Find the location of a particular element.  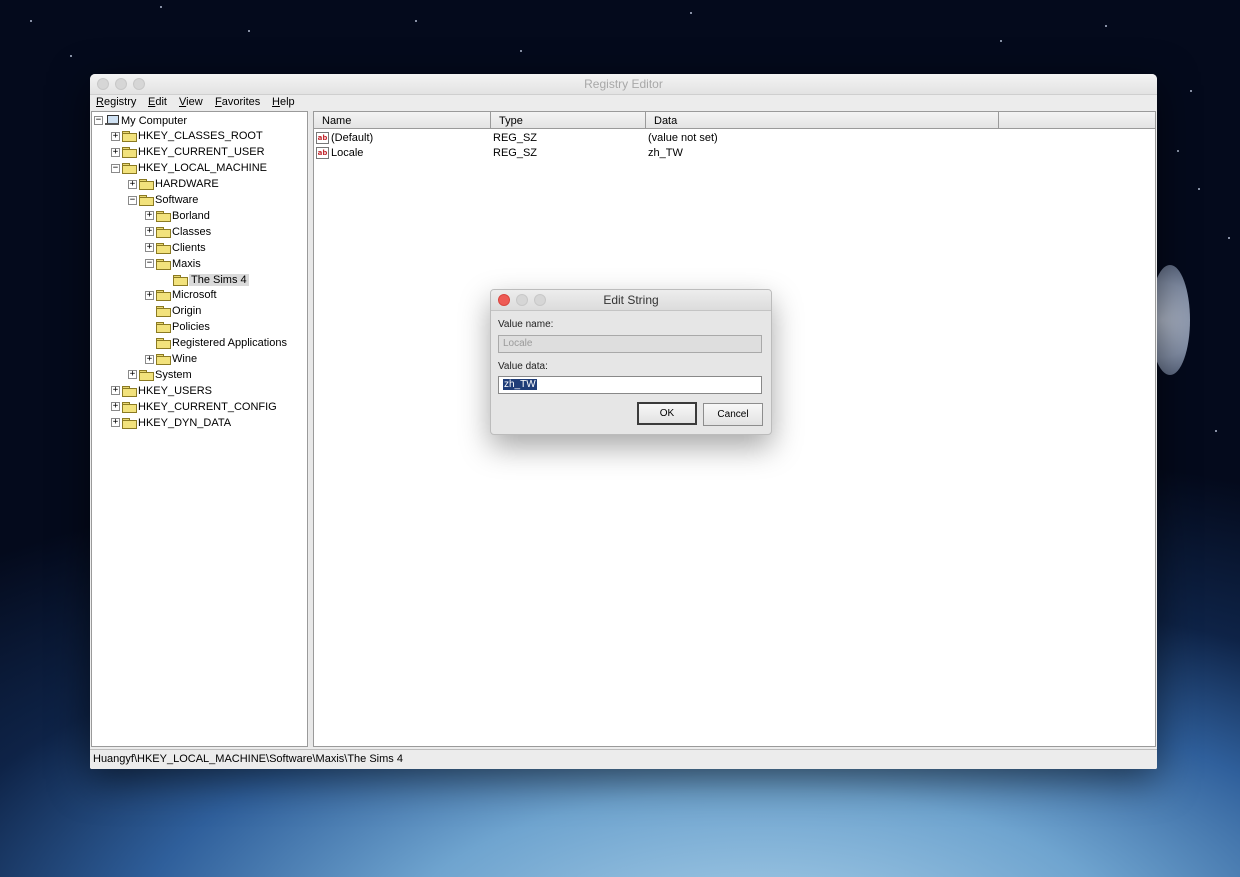

value-row: ab Locale REG_SZ zh_TW is located at coordinates (616, 152).